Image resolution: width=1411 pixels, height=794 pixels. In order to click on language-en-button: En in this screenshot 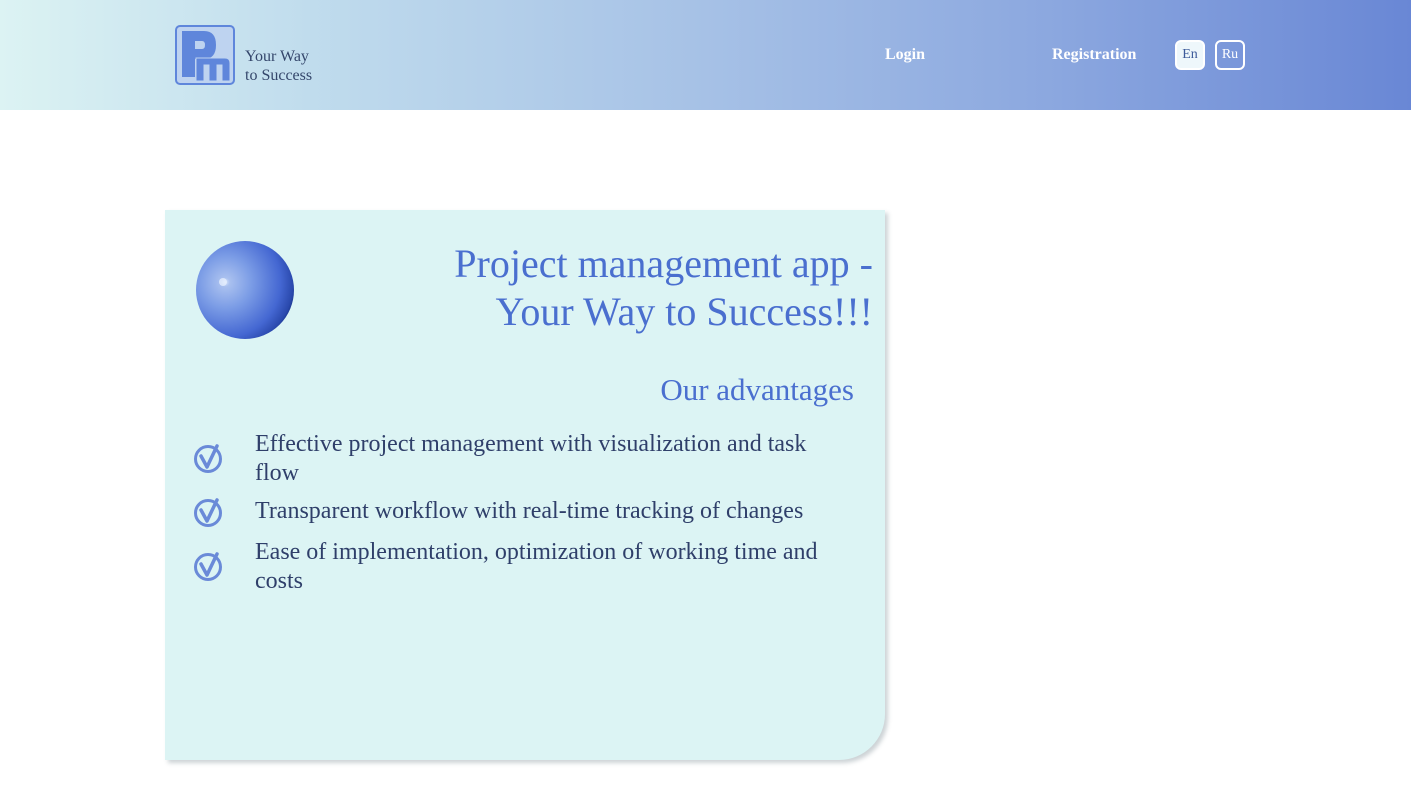, I will do `click(1190, 55)`.